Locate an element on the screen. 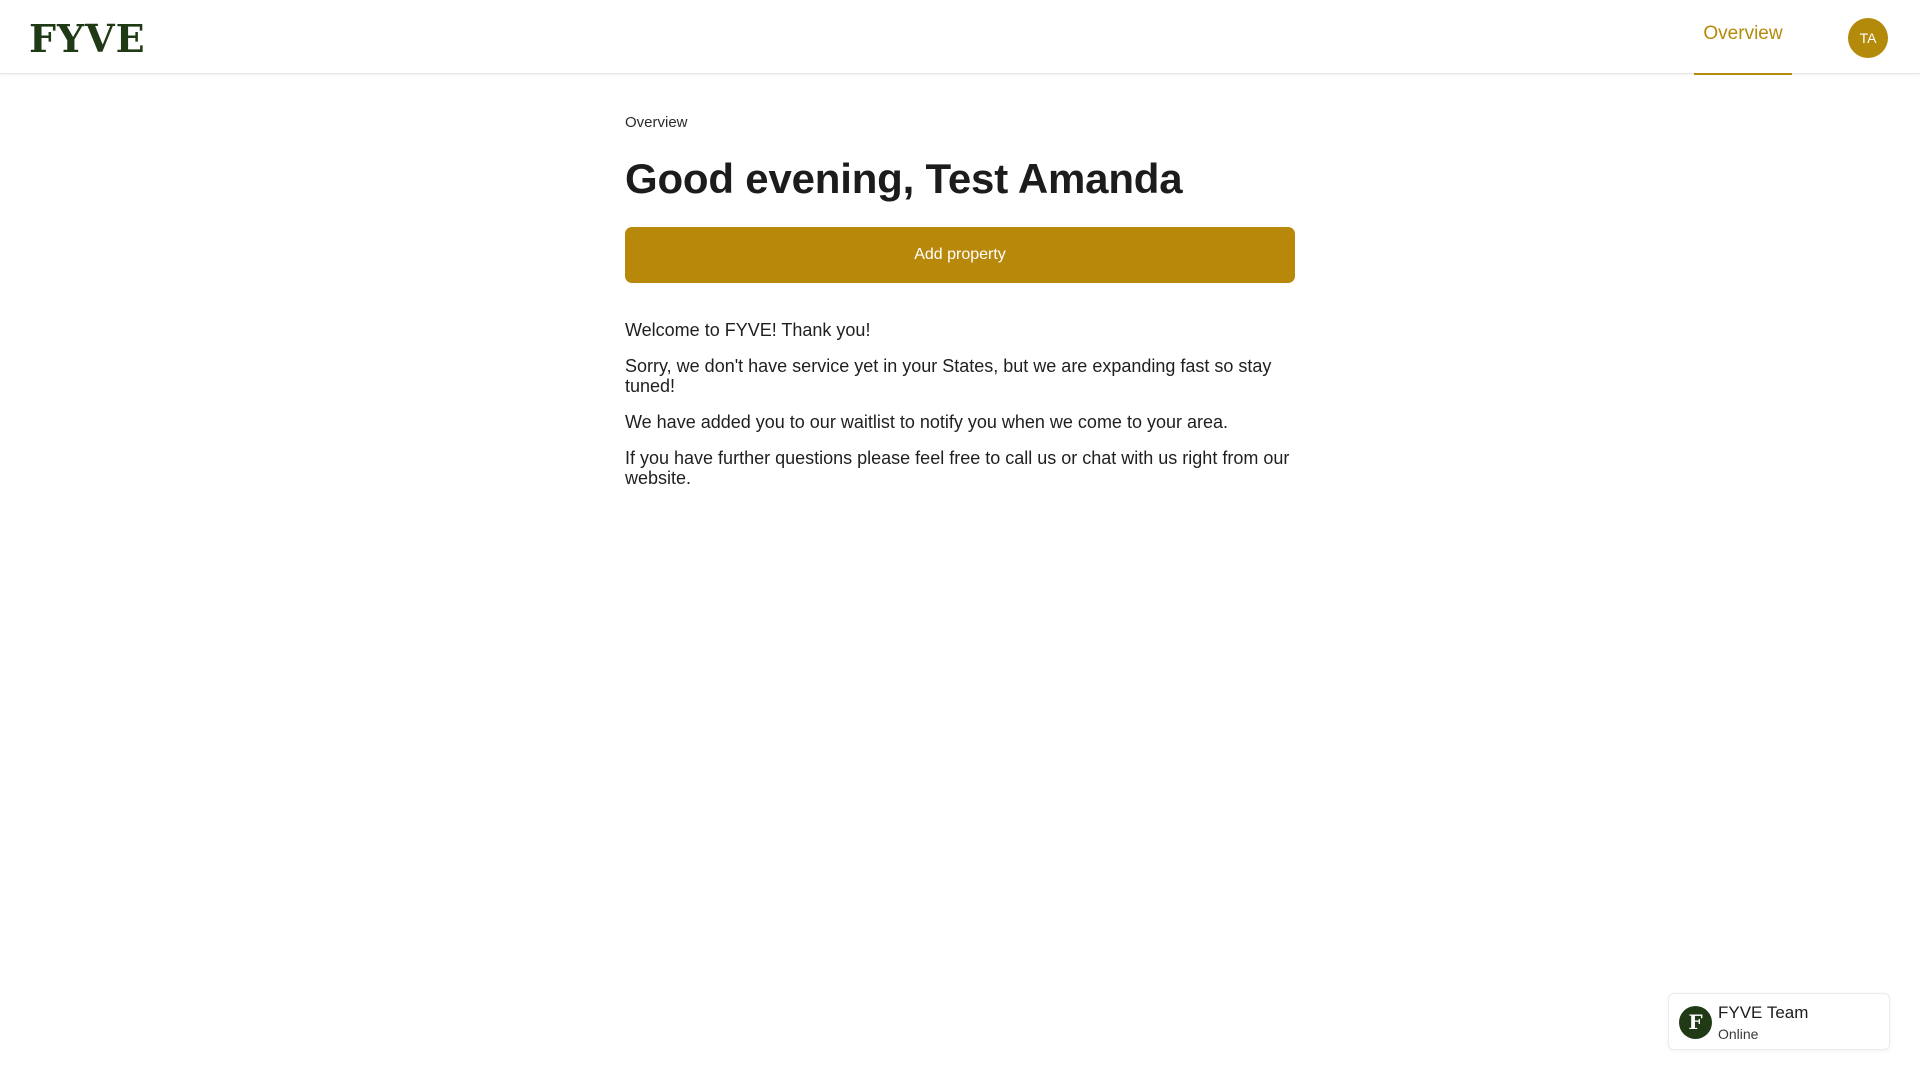 The height and width of the screenshot is (1080, 1920). welcome-message: Welcome to FYVE! Thank you! is located at coordinates (748, 330).